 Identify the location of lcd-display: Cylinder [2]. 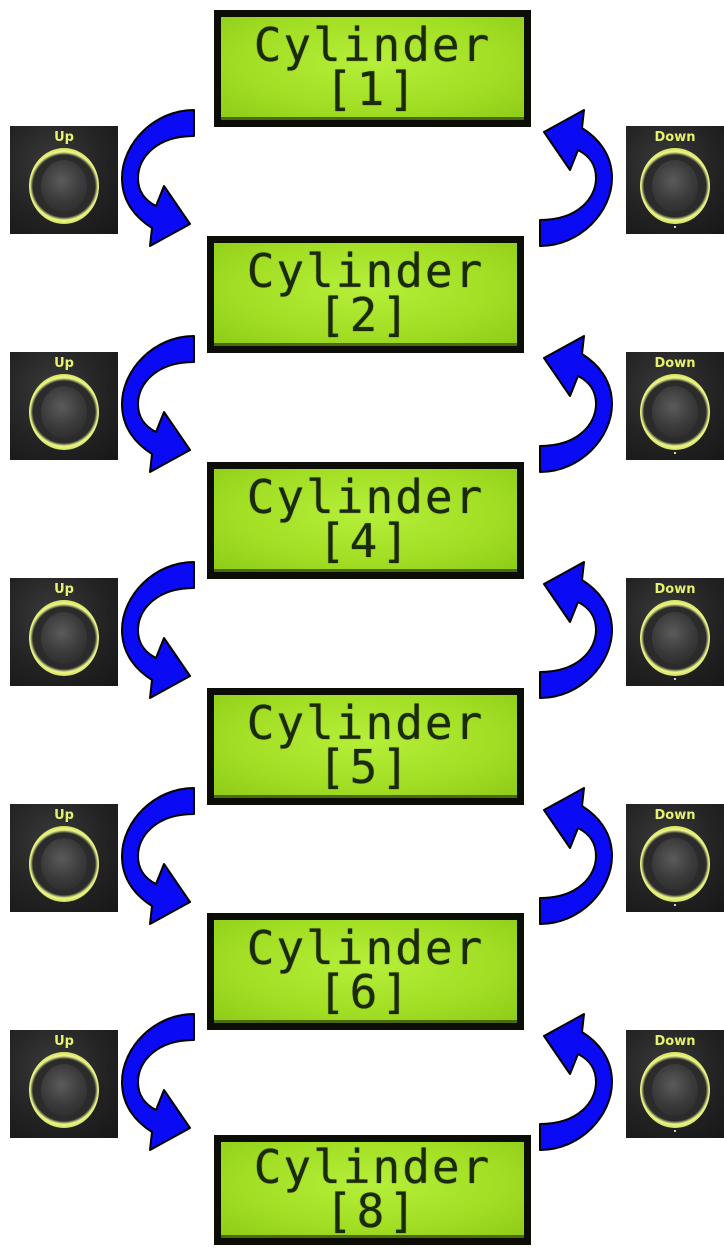
(365, 294).